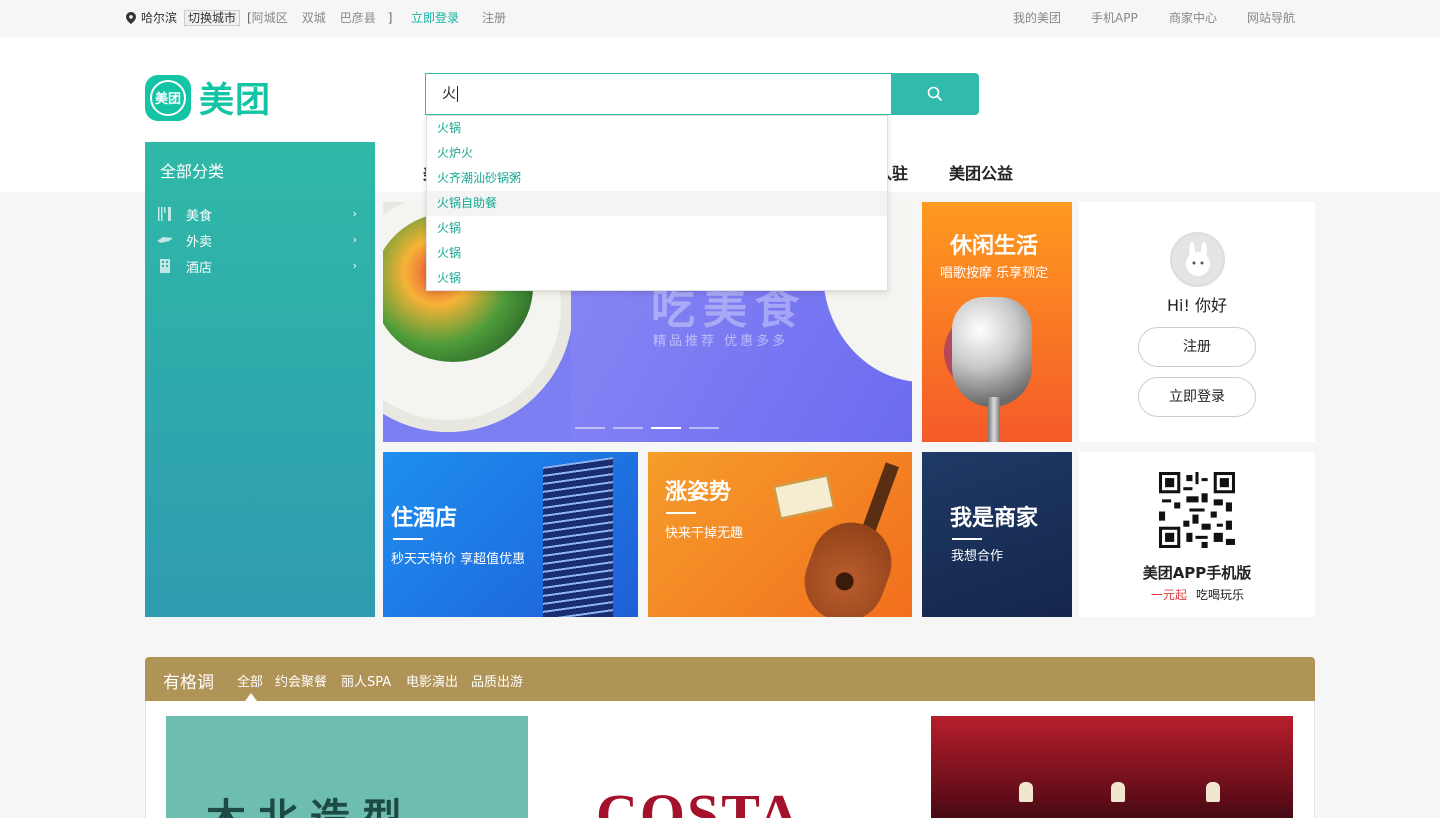 The height and width of the screenshot is (818, 1440). I want to click on section-tab-dating: 约会聚餐, so click(301, 680).